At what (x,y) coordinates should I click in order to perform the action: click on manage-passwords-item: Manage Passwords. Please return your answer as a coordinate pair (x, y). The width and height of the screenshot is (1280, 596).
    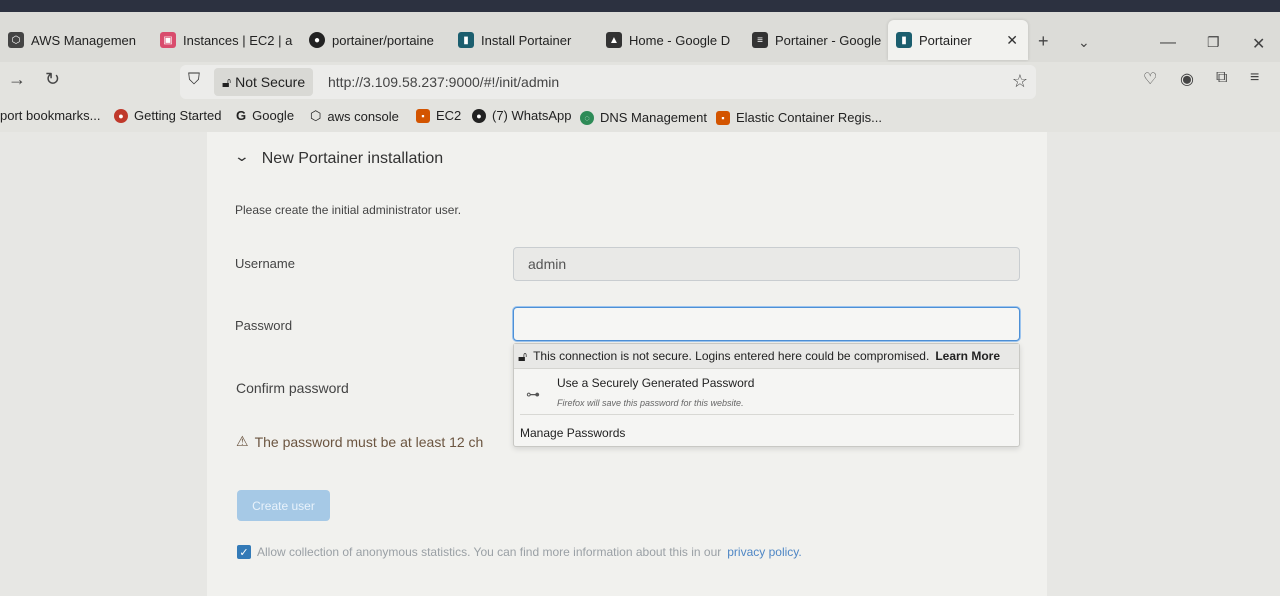
    Looking at the image, I should click on (572, 433).